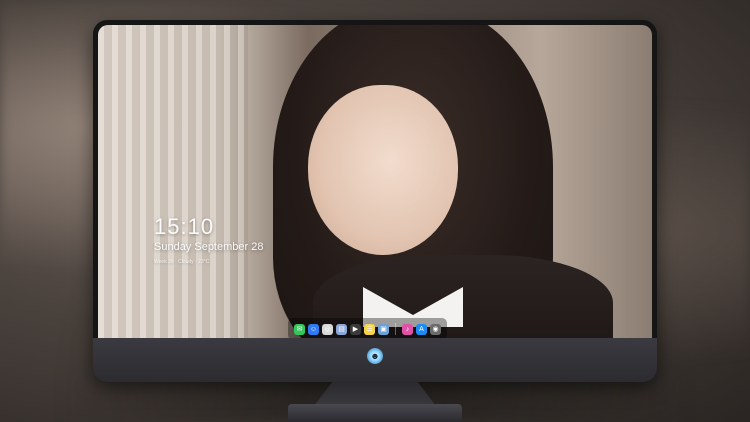  Describe the element at coordinates (421, 329) in the screenshot. I see `dock-app-store-icon: A` at that location.